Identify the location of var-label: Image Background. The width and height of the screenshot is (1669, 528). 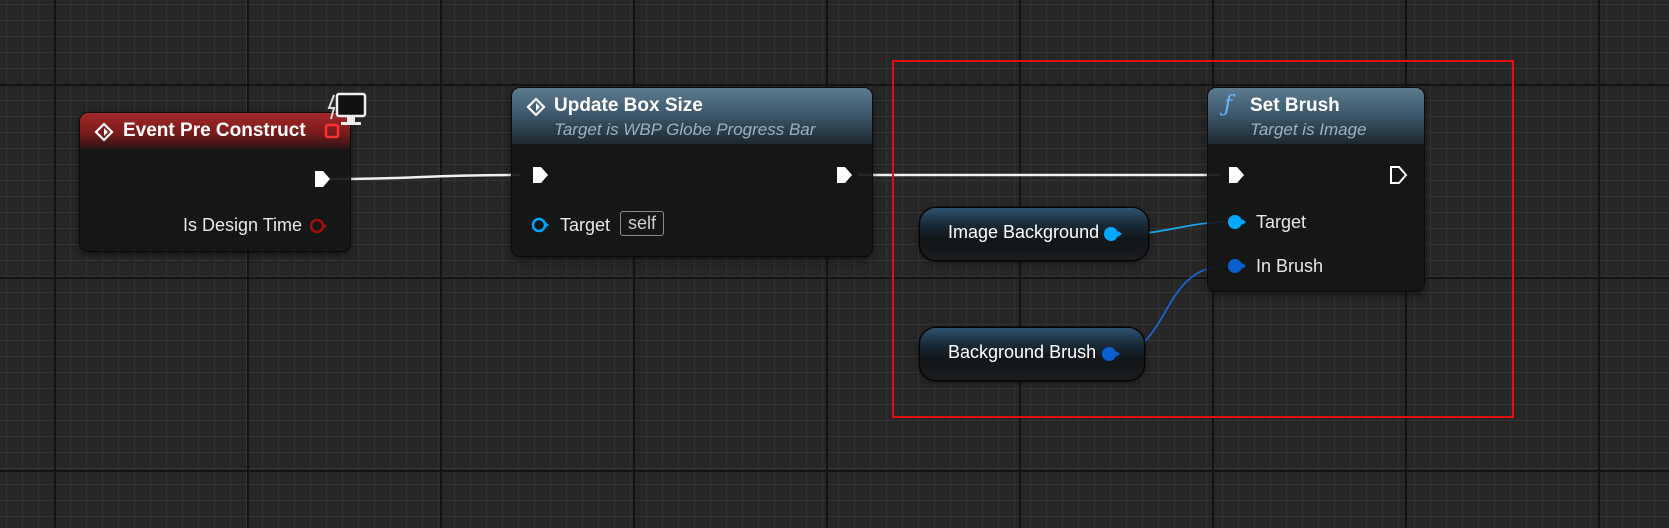
(1024, 232).